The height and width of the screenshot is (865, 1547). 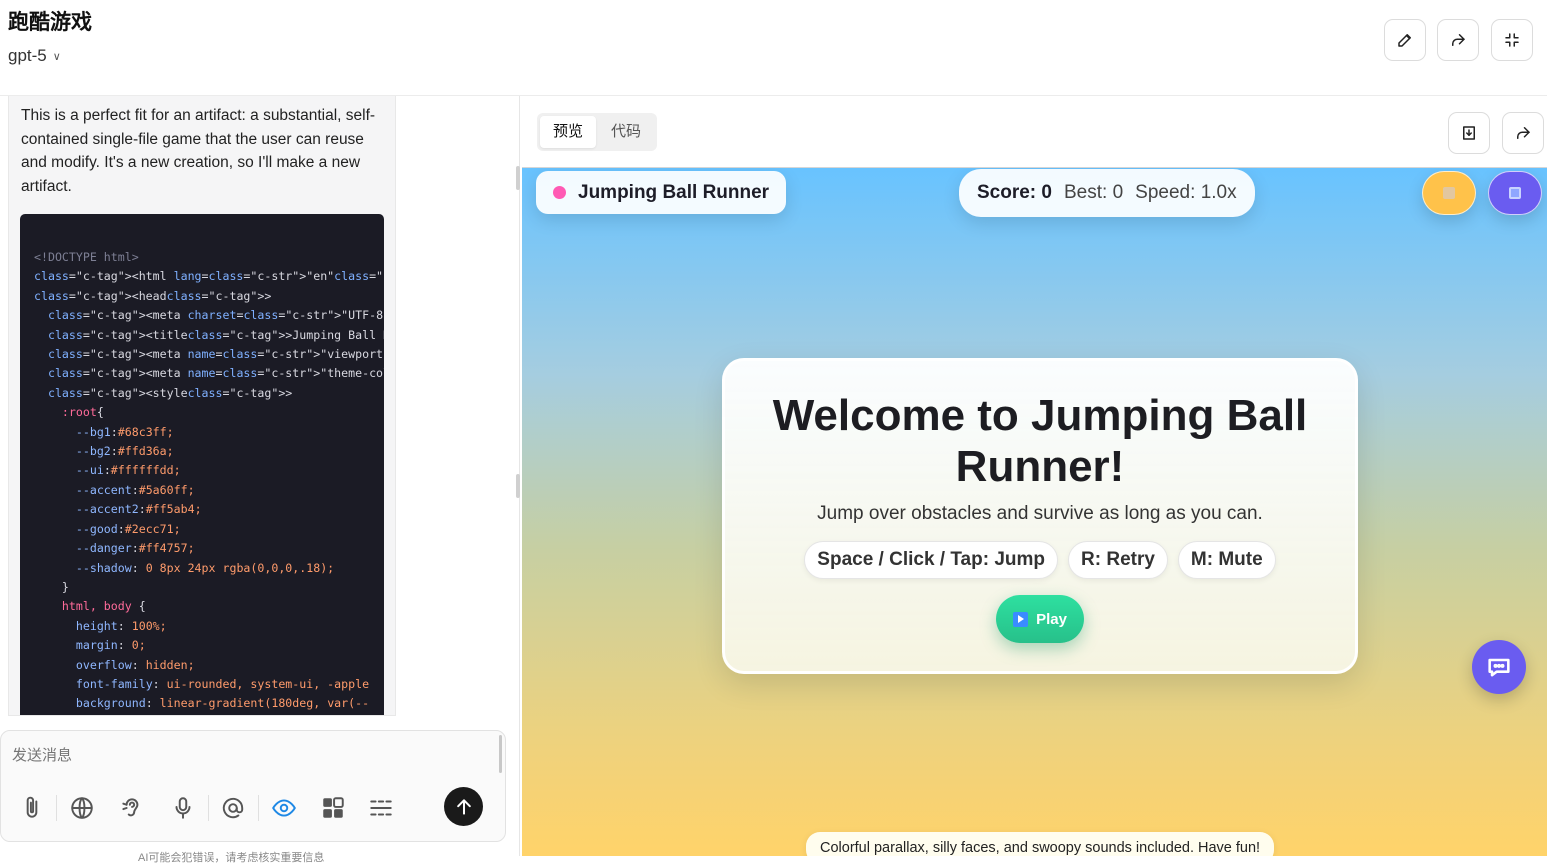 I want to click on mic-icon, so click(x=183, y=808).